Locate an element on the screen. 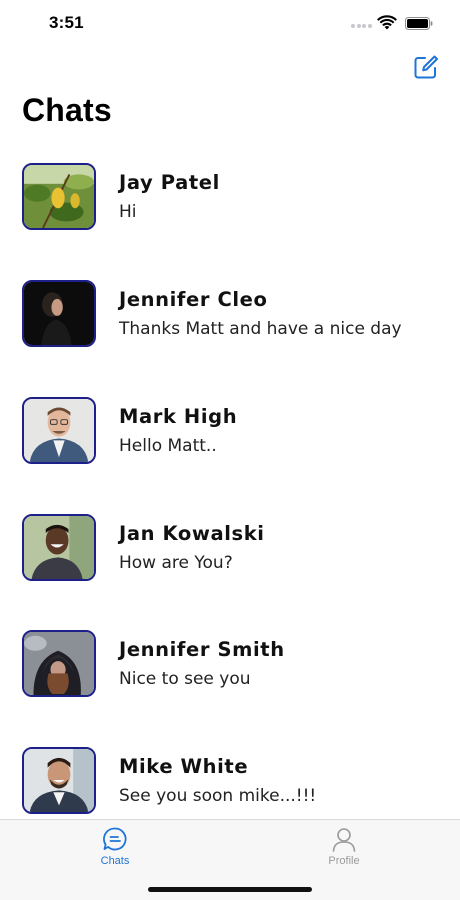 This screenshot has height=900, width=460. chat-row-jan-kowalski: Jan Kowalski How are You? is located at coordinates (230, 558).